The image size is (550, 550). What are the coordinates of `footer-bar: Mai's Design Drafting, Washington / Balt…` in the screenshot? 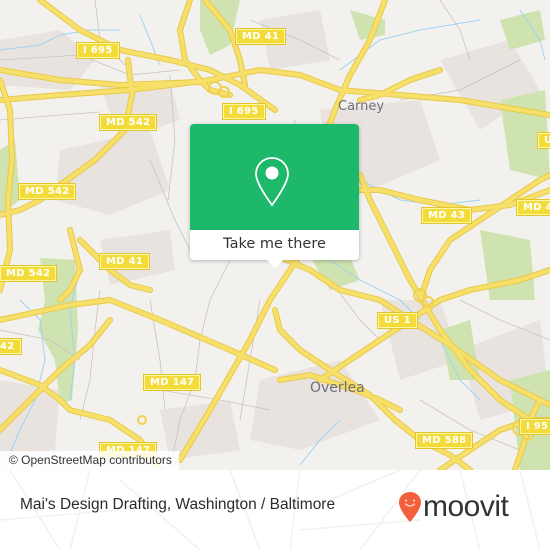 It's located at (275, 510).